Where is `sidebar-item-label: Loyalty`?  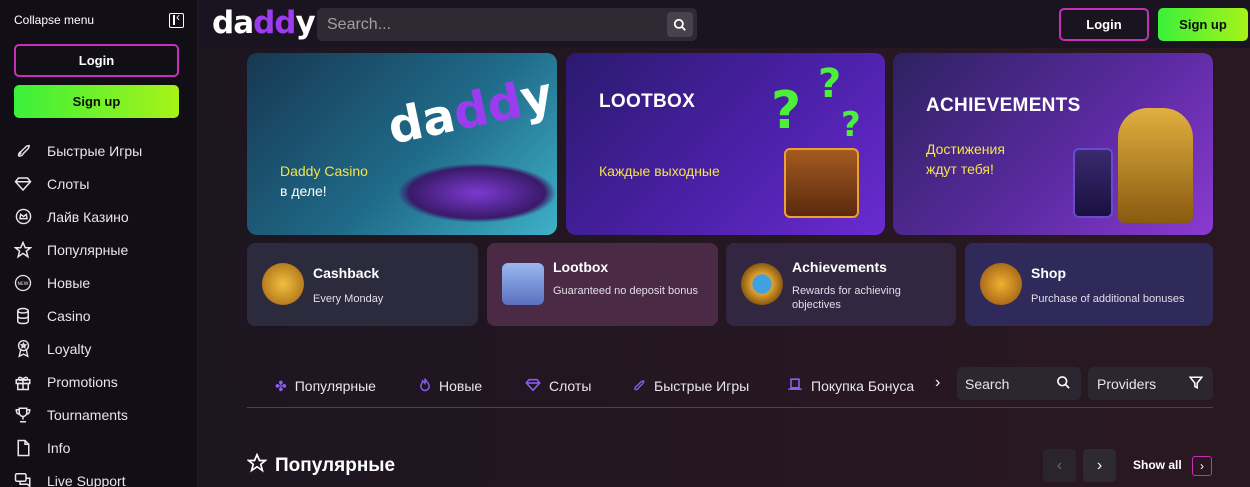 sidebar-item-label: Loyalty is located at coordinates (69, 348).